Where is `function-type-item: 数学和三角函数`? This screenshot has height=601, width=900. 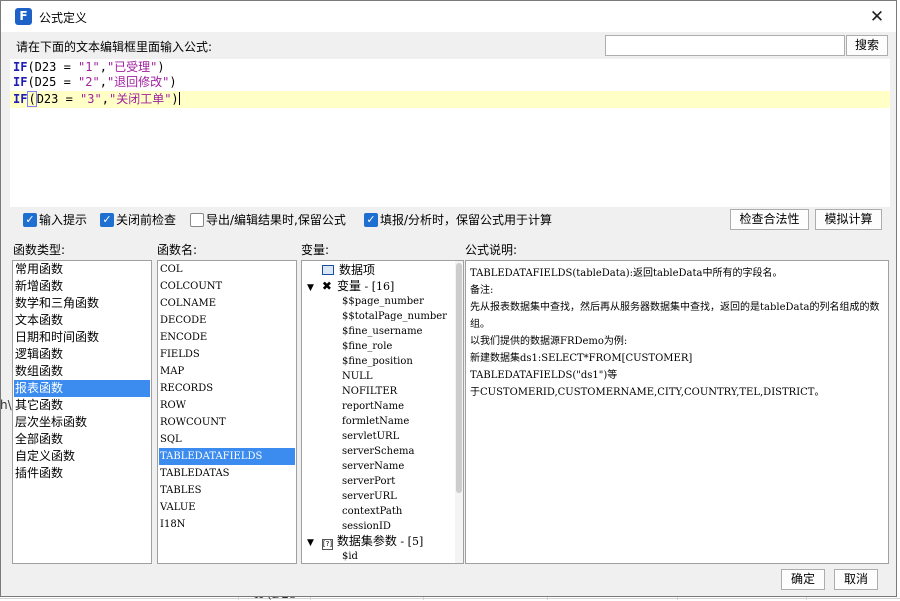
function-type-item: 数学和三角函数 is located at coordinates (82, 303).